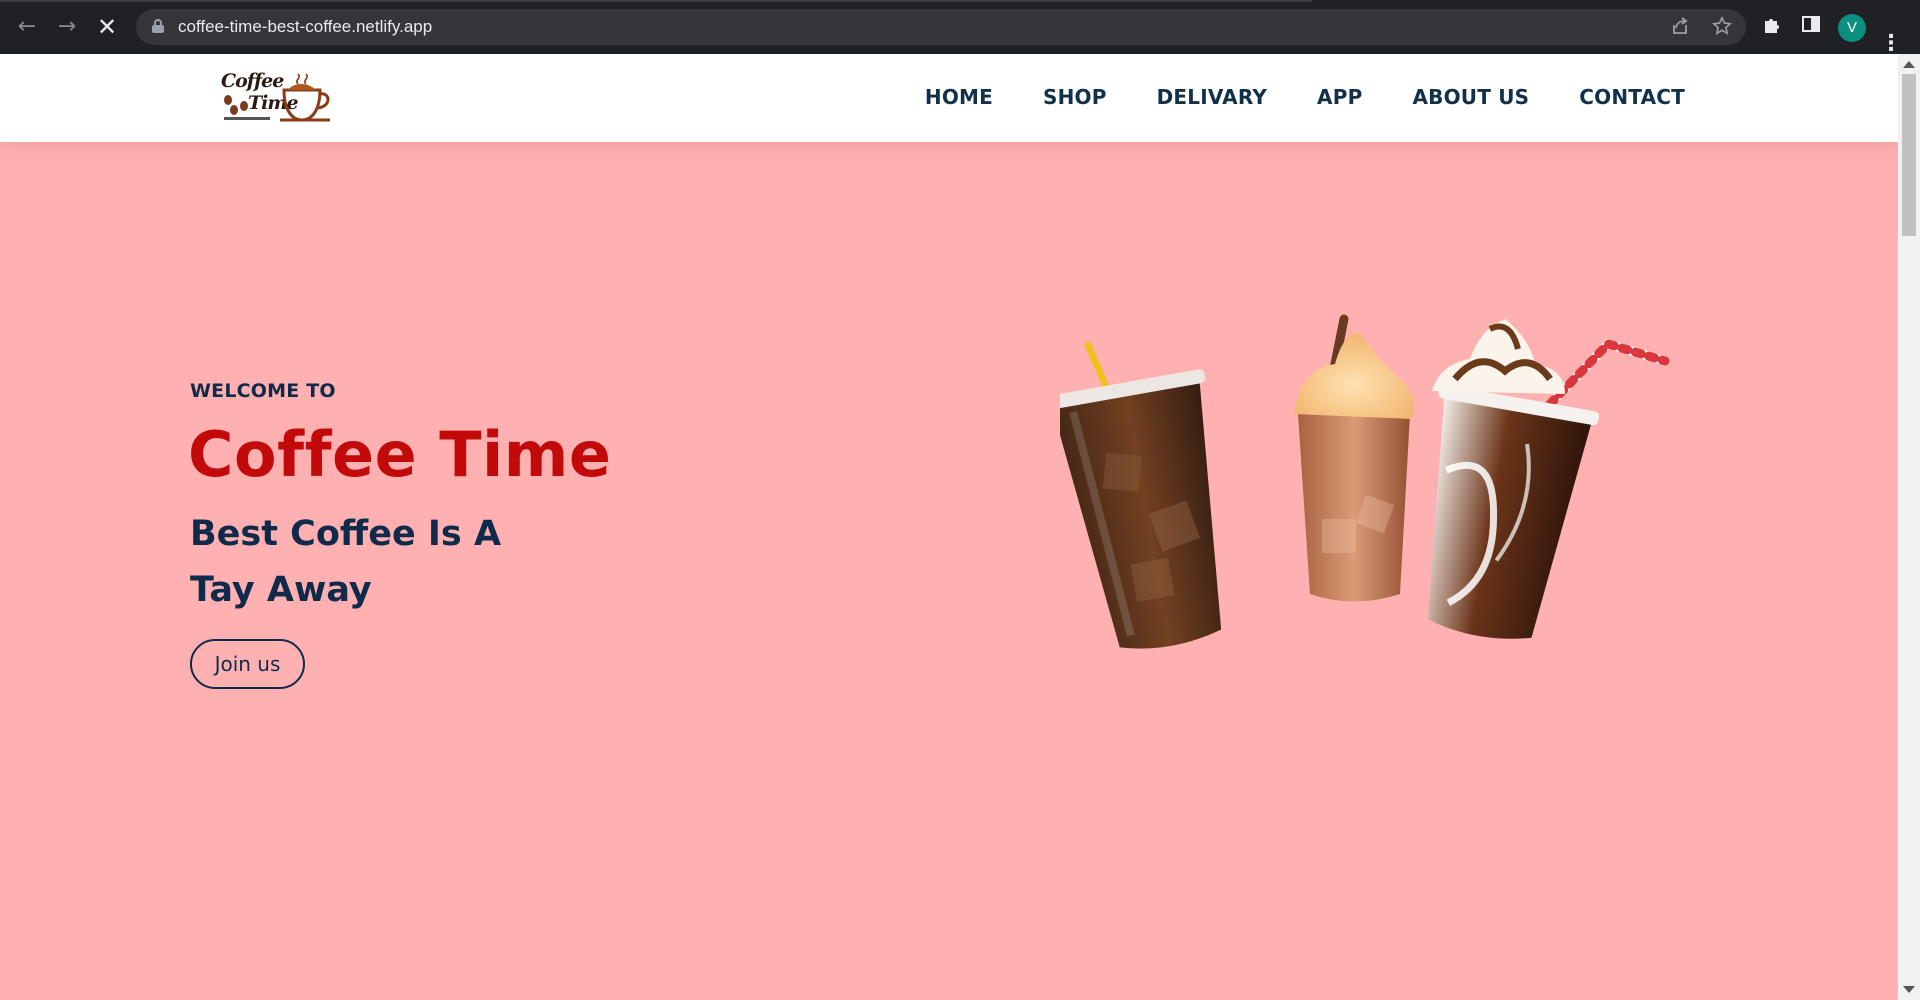 The width and height of the screenshot is (1920, 1000). I want to click on loading-progress-bar, so click(656, 1).